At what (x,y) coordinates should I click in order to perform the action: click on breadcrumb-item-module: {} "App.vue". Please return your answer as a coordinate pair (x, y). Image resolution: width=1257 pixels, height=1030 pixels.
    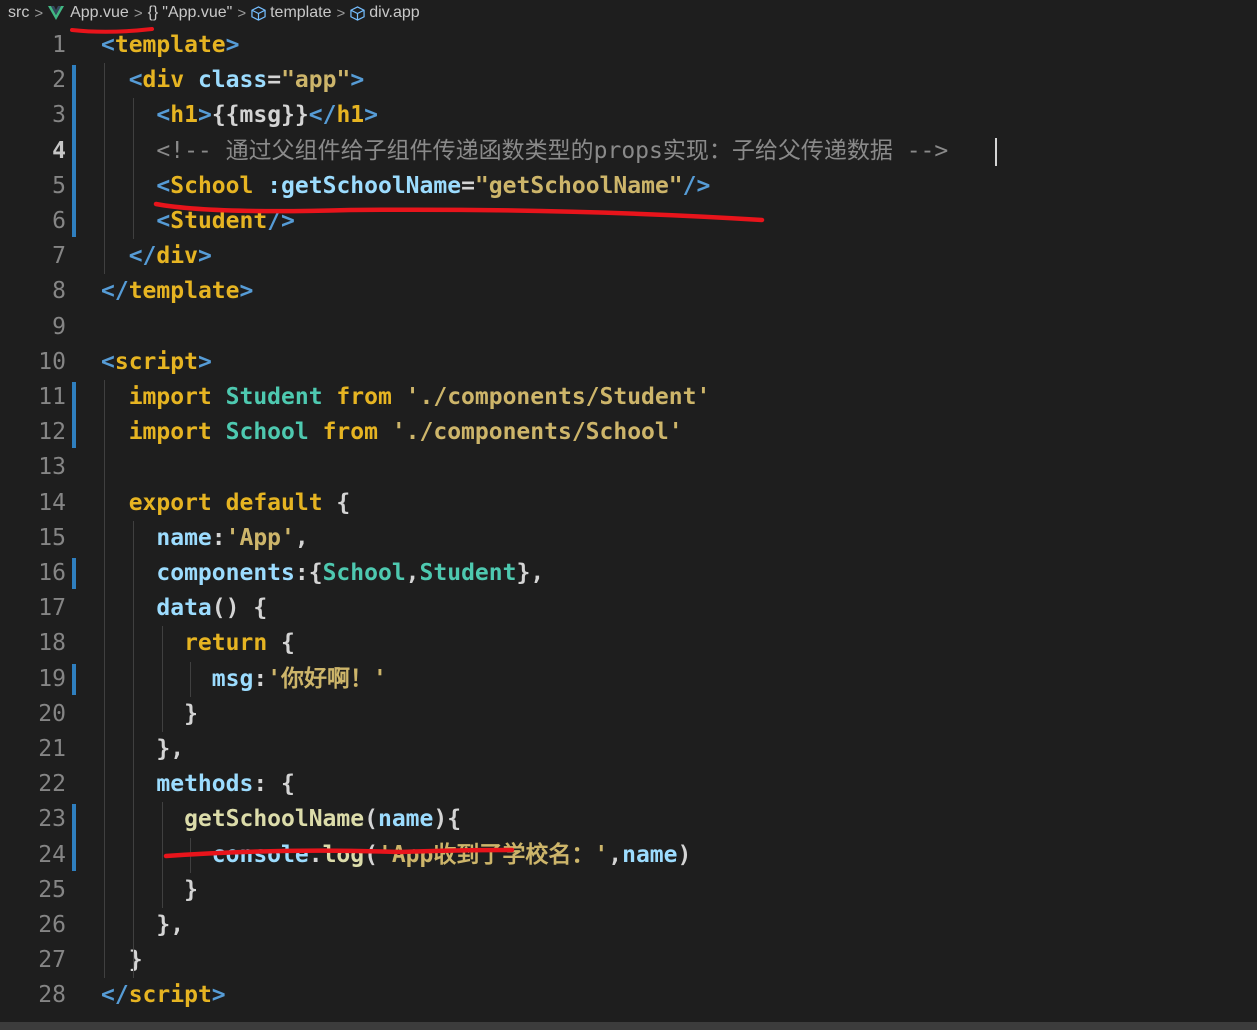
    Looking at the image, I should click on (190, 13).